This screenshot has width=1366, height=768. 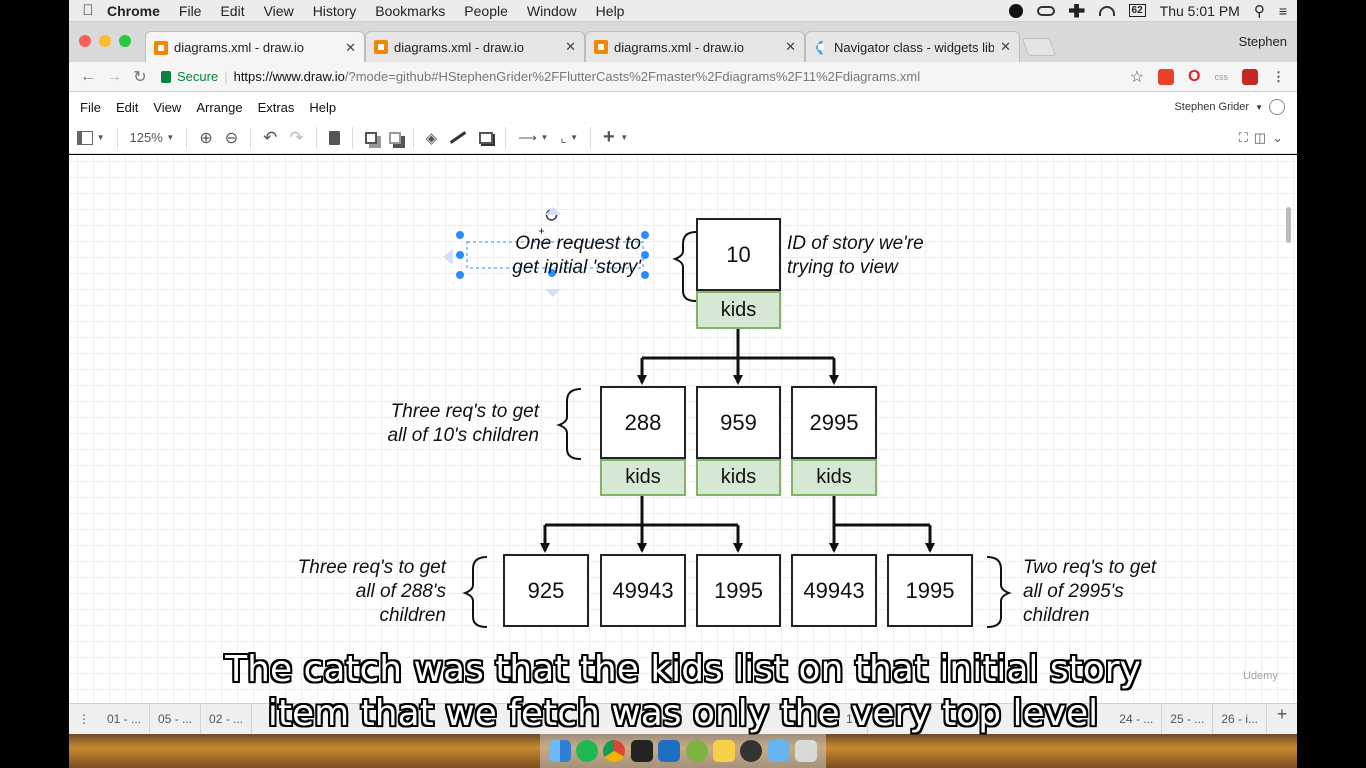 What do you see at coordinates (105, 41) in the screenshot?
I see `minimize-window-button` at bounding box center [105, 41].